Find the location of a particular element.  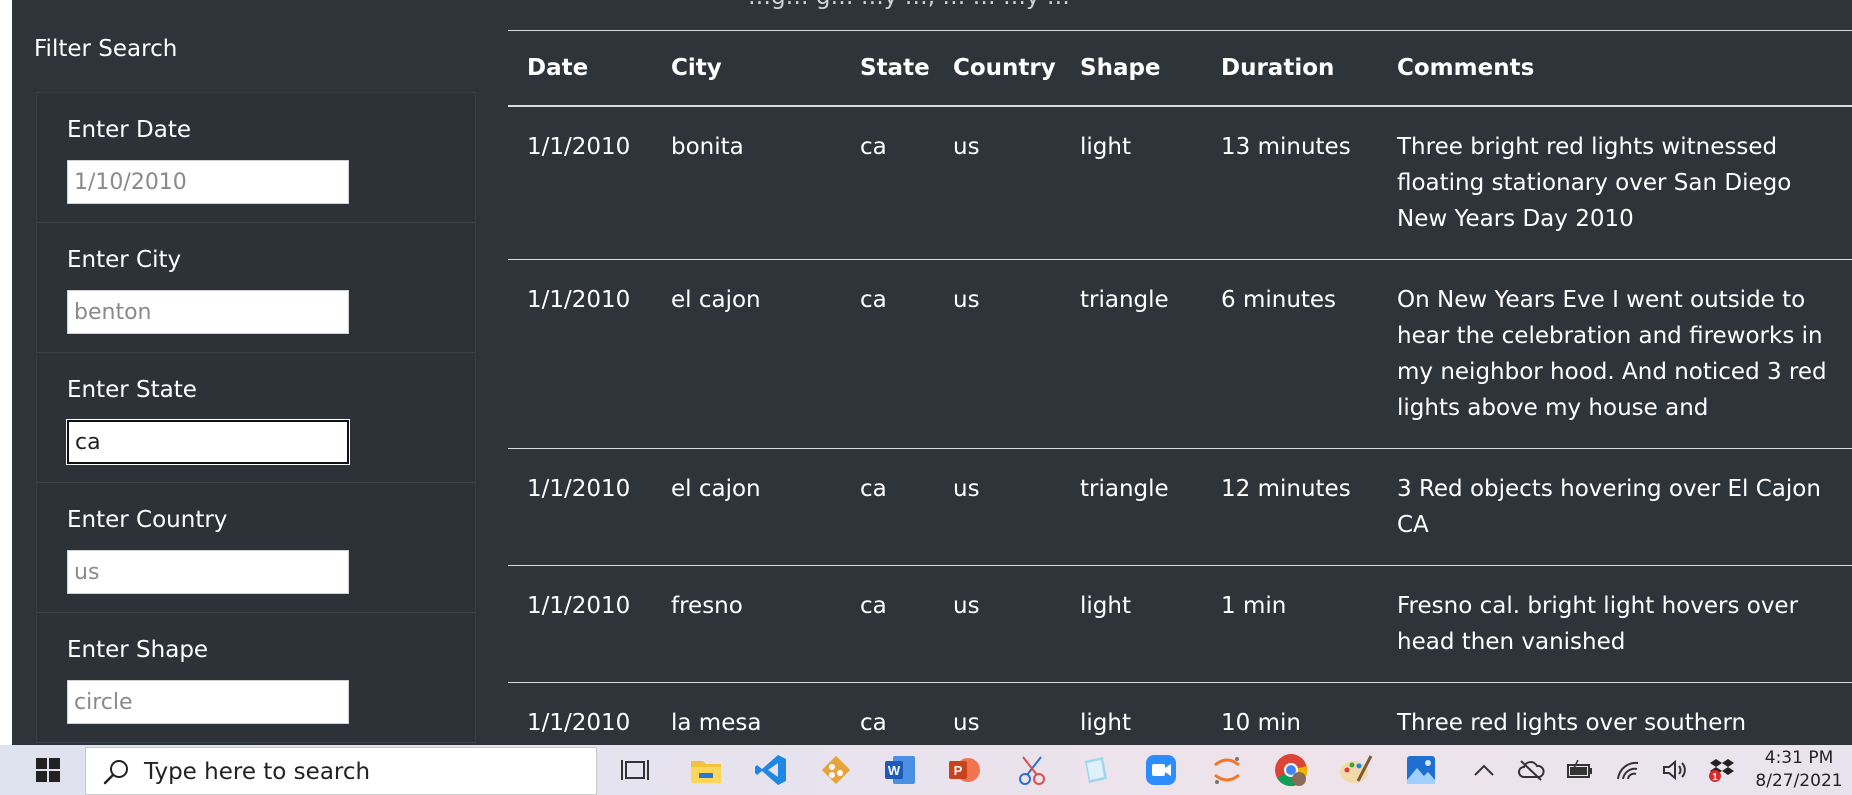

wifi-icon is located at coordinates (1628, 770).